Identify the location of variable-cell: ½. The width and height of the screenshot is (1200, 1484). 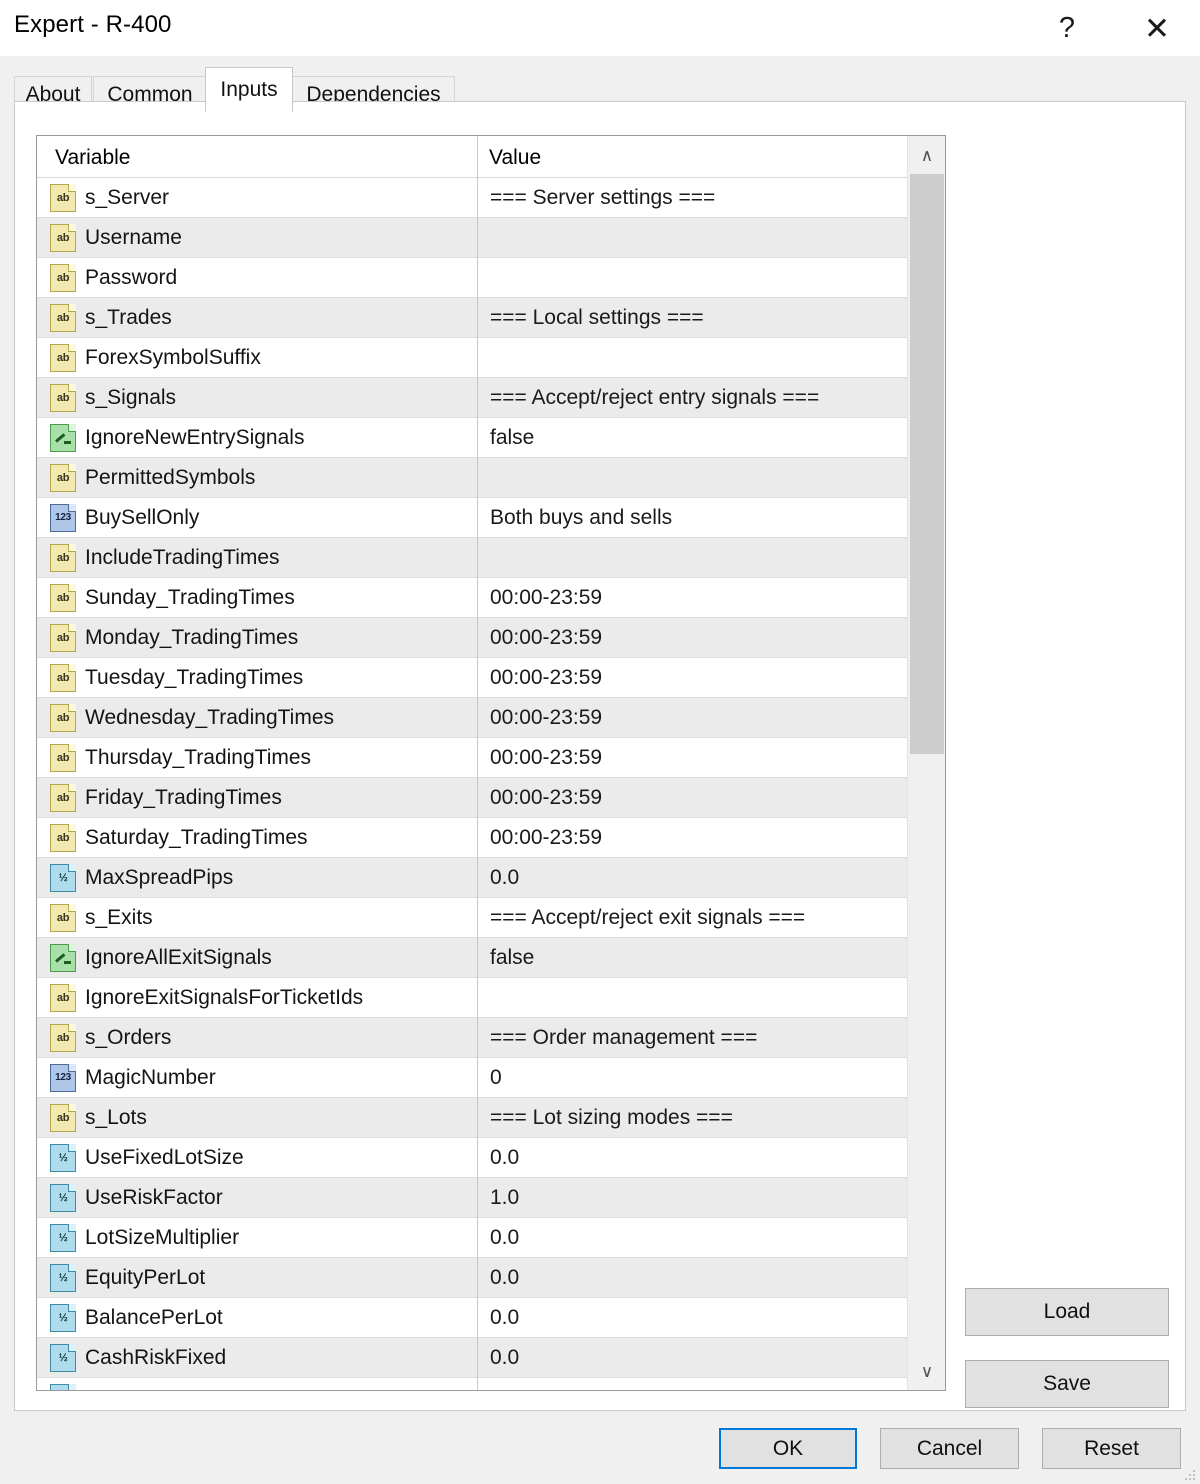
(257, 1384).